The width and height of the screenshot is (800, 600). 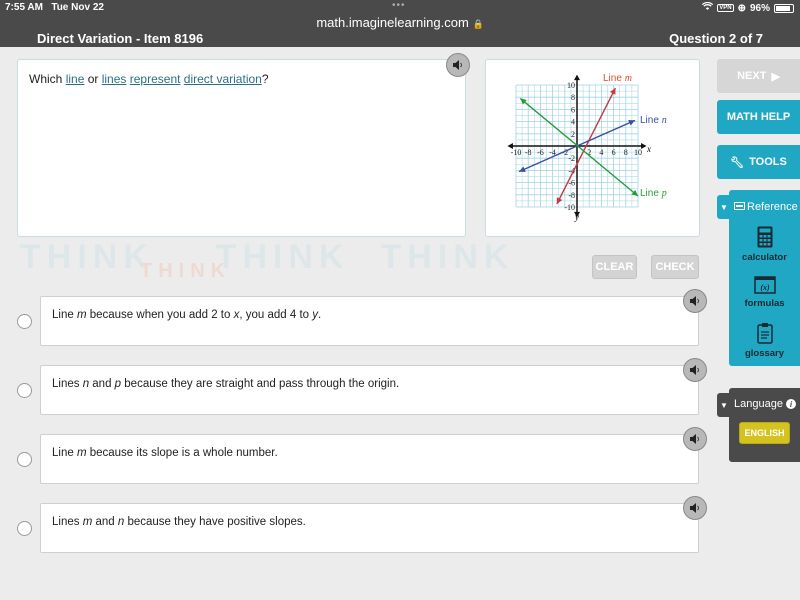 I want to click on check-button: CHECK, so click(x=675, y=267).